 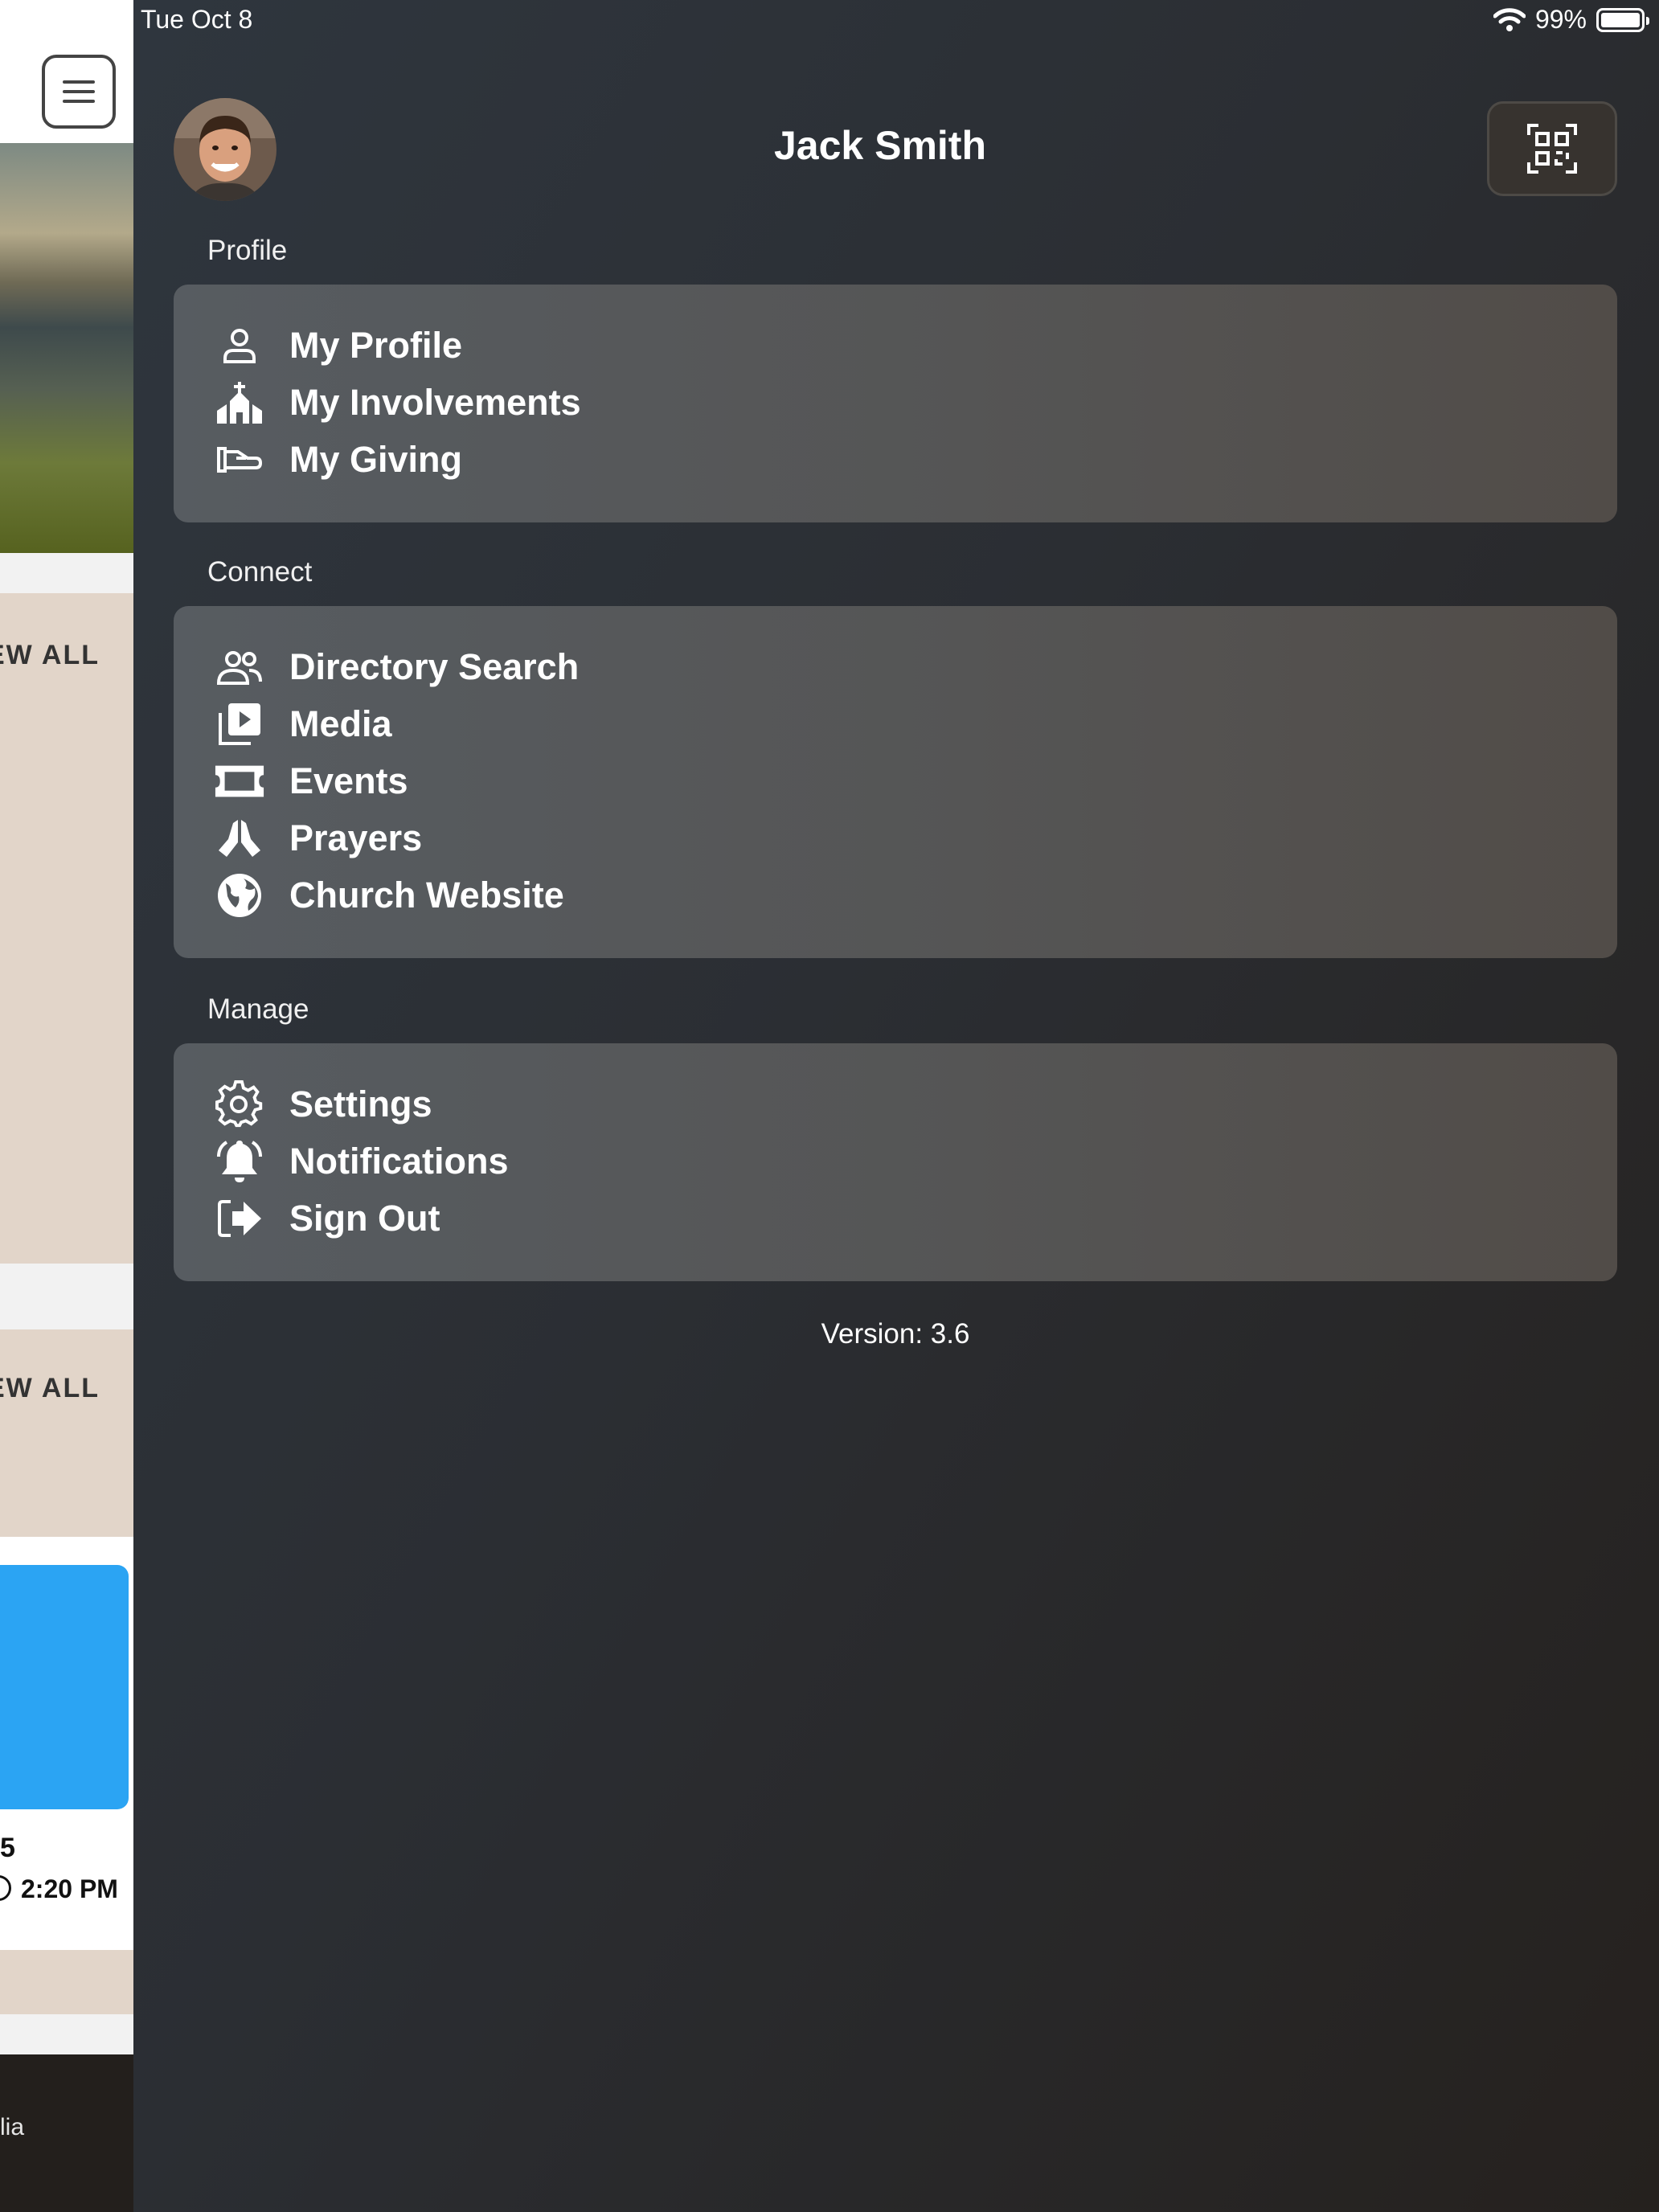 I want to click on menu-item-my-involvements: My Involvements, so click(x=397, y=402).